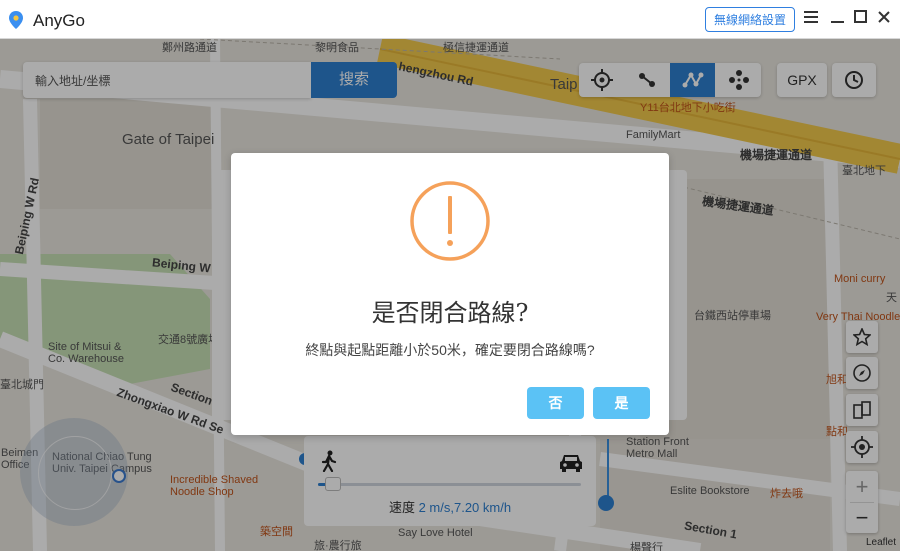  What do you see at coordinates (621, 403) in the screenshot?
I see `yes-button: 是` at bounding box center [621, 403].